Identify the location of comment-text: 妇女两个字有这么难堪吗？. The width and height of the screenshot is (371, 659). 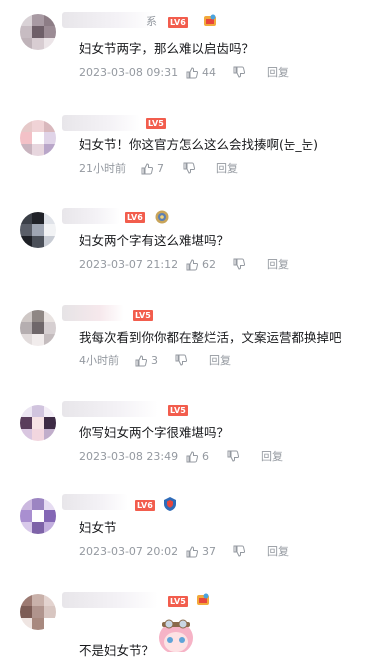
(154, 240).